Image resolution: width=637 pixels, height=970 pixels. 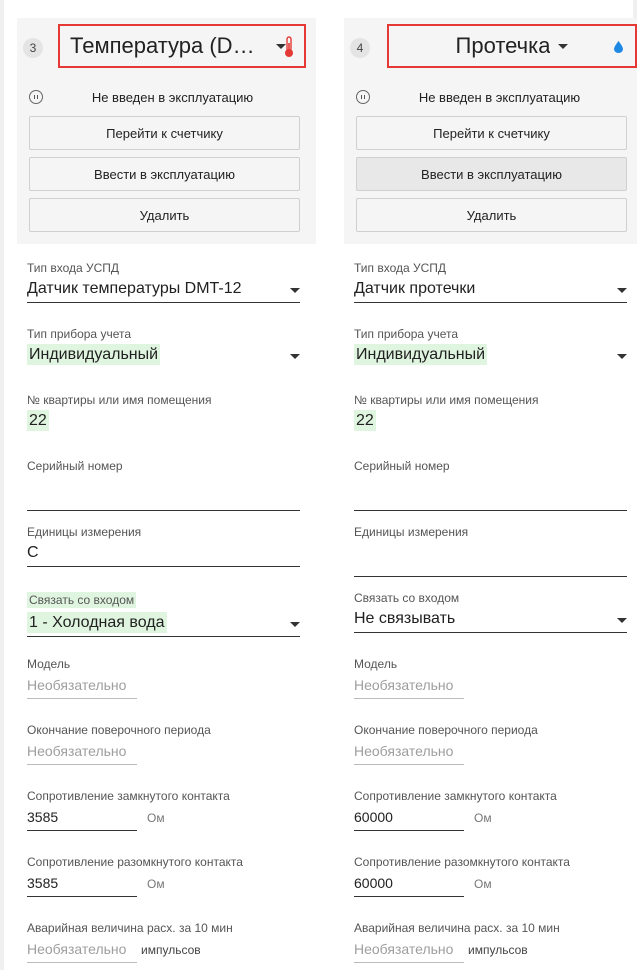 What do you see at coordinates (490, 551) in the screenshot?
I see `units-input: Единицы измерения` at bounding box center [490, 551].